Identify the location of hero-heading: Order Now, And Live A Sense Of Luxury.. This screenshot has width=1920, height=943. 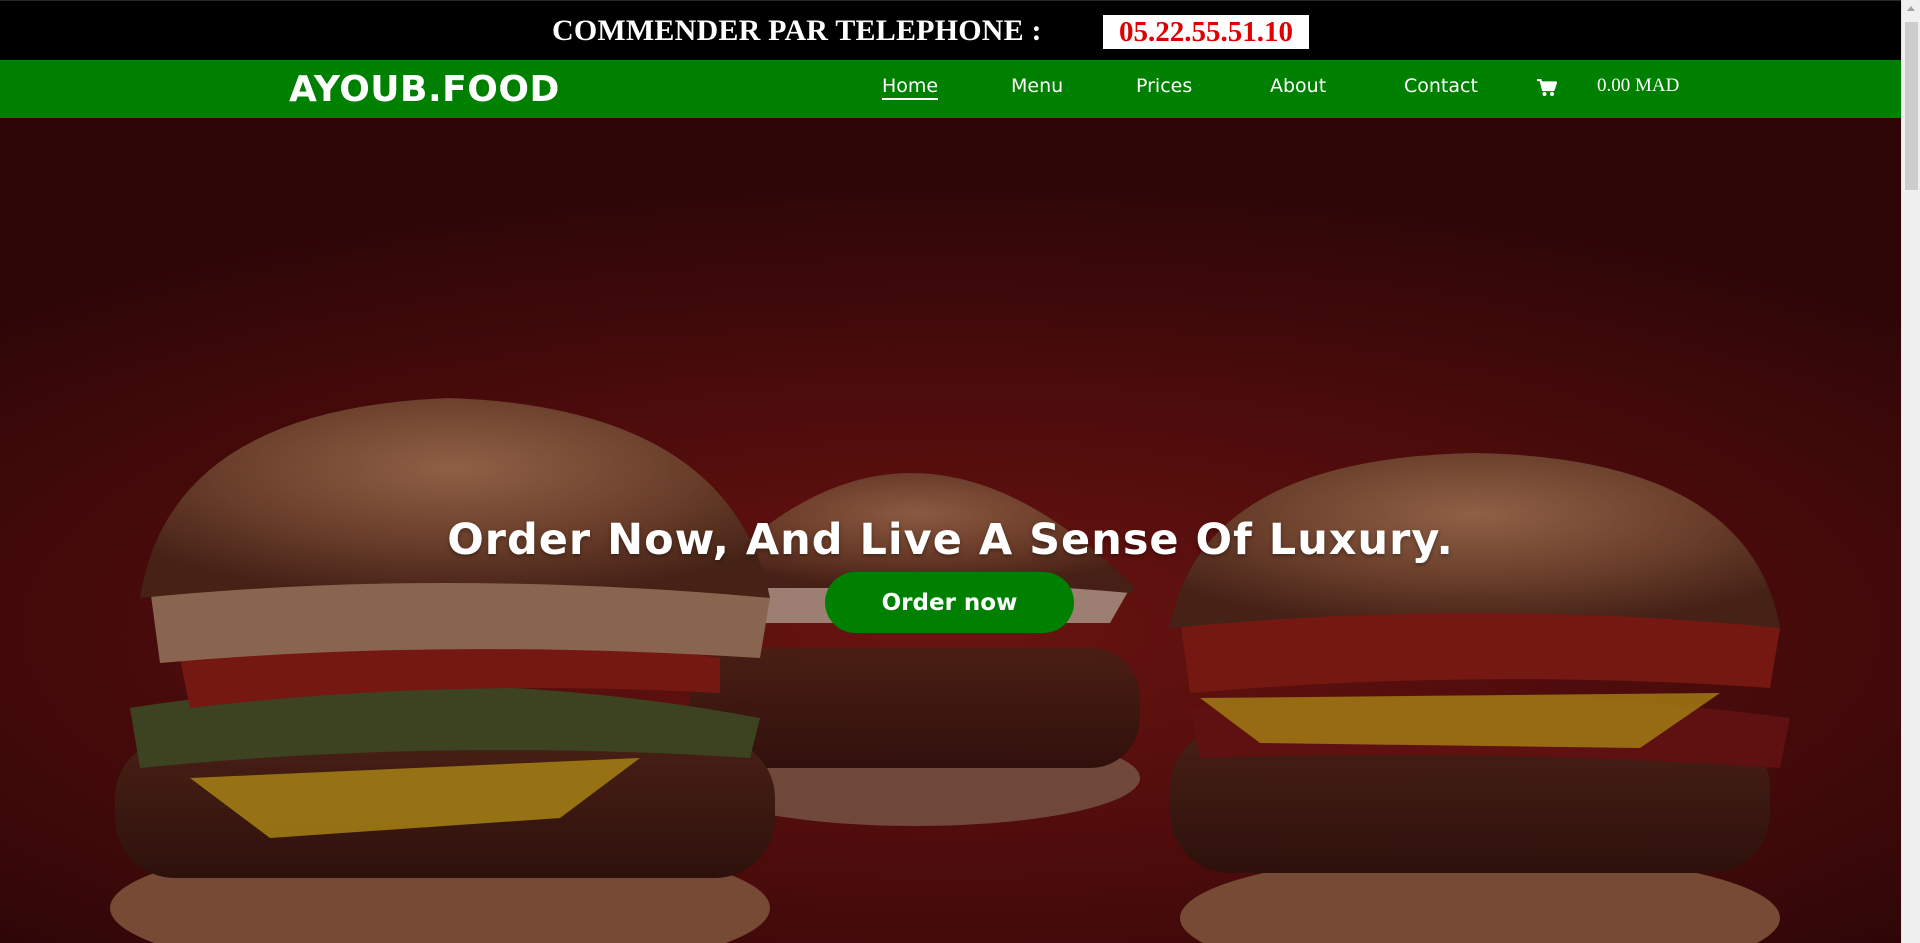
(950, 539).